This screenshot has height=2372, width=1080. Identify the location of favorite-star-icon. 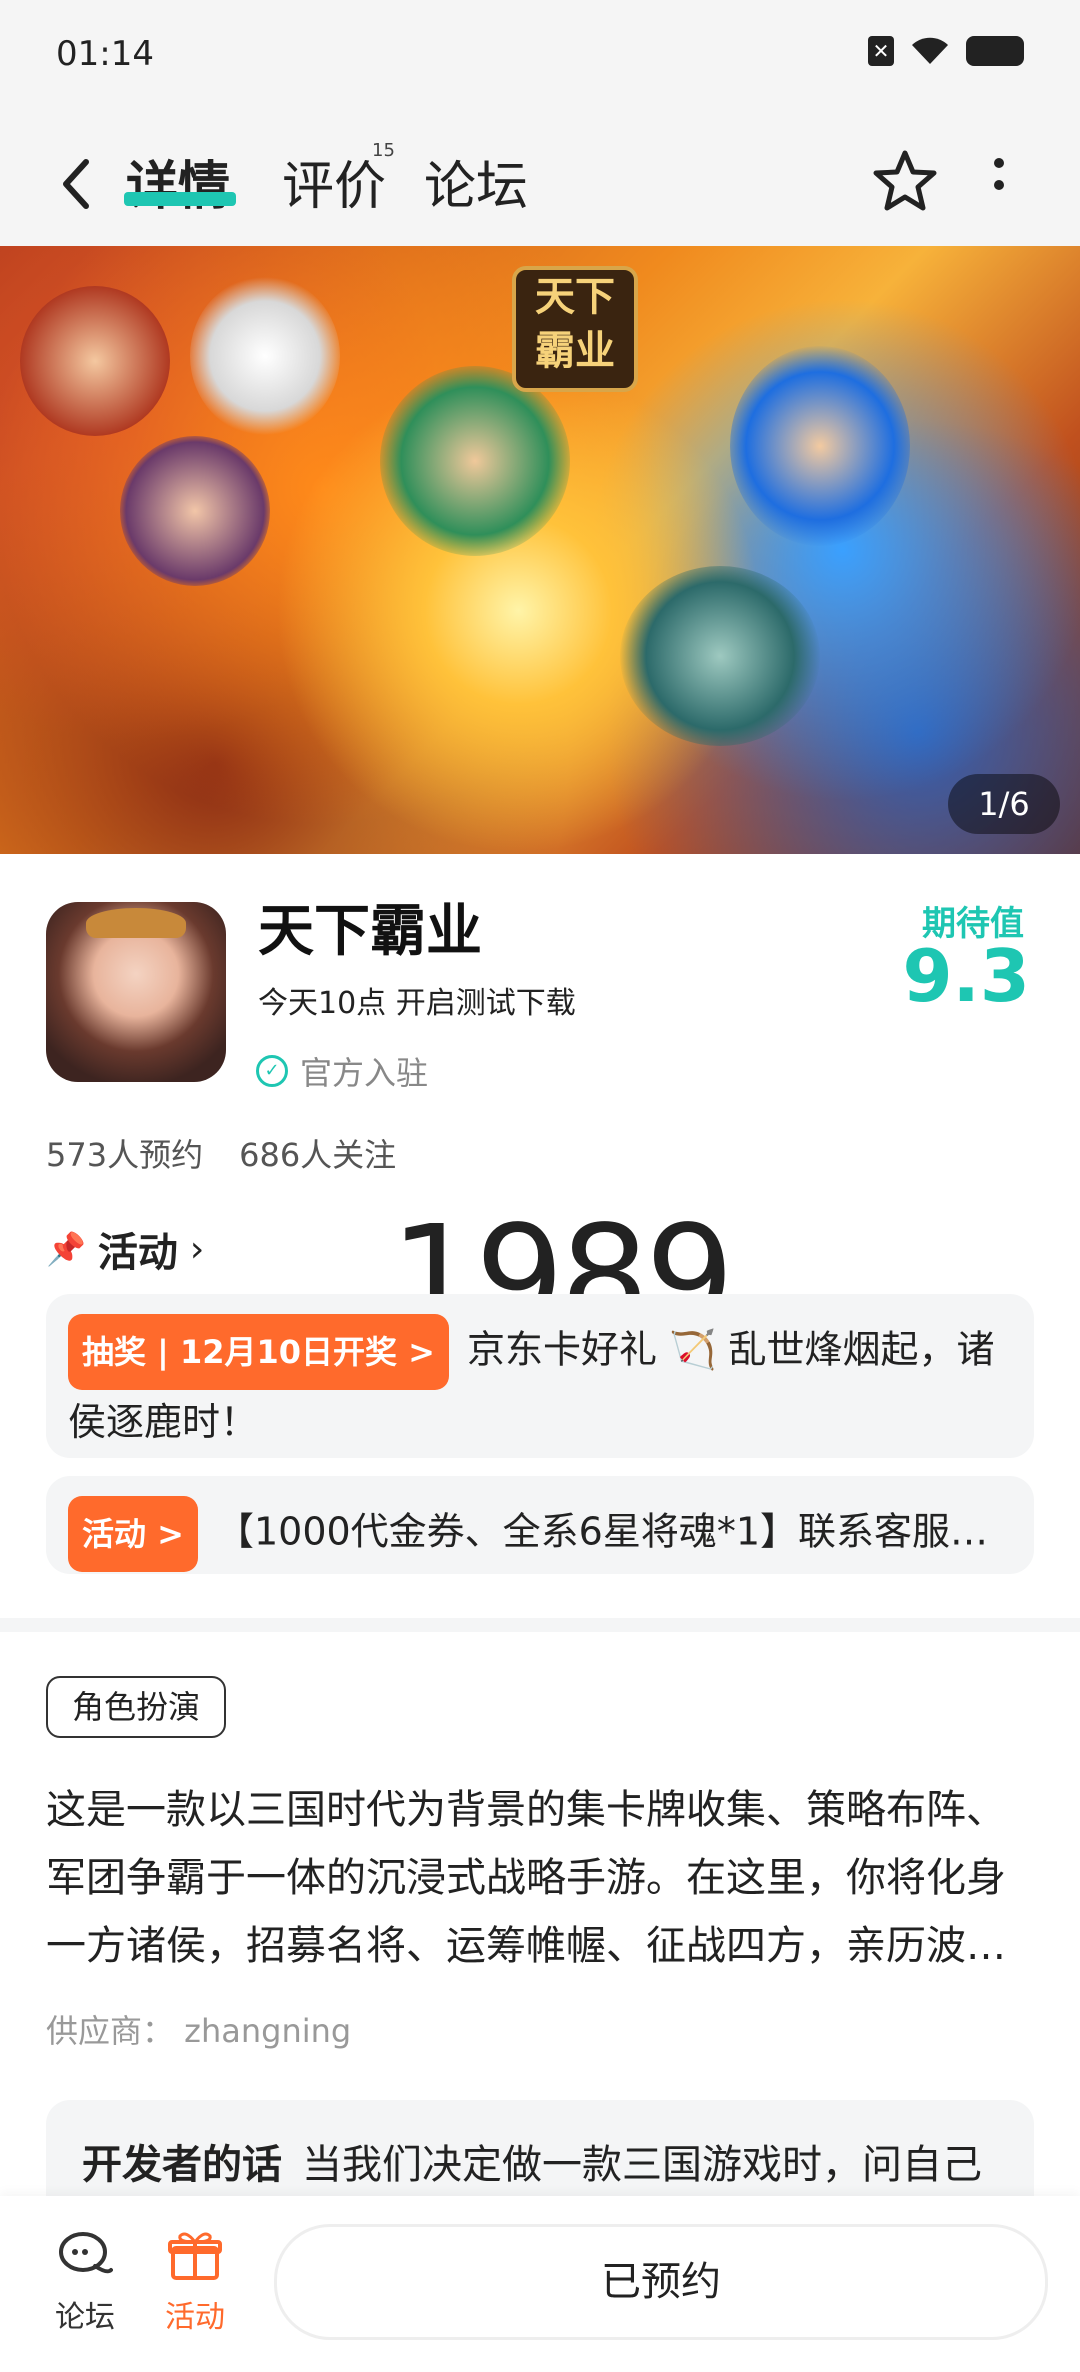
(905, 181).